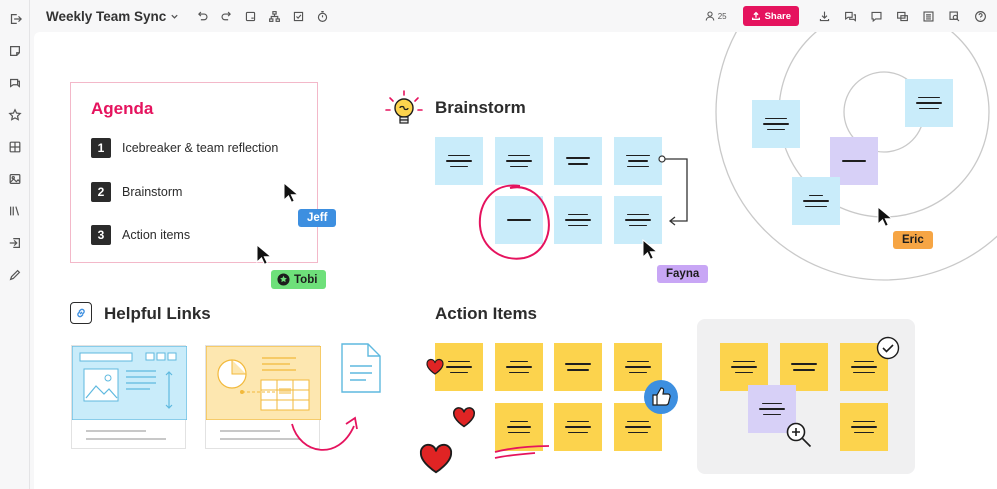  Describe the element at coordinates (755, 15) in the screenshot. I see `upload-icon` at that location.